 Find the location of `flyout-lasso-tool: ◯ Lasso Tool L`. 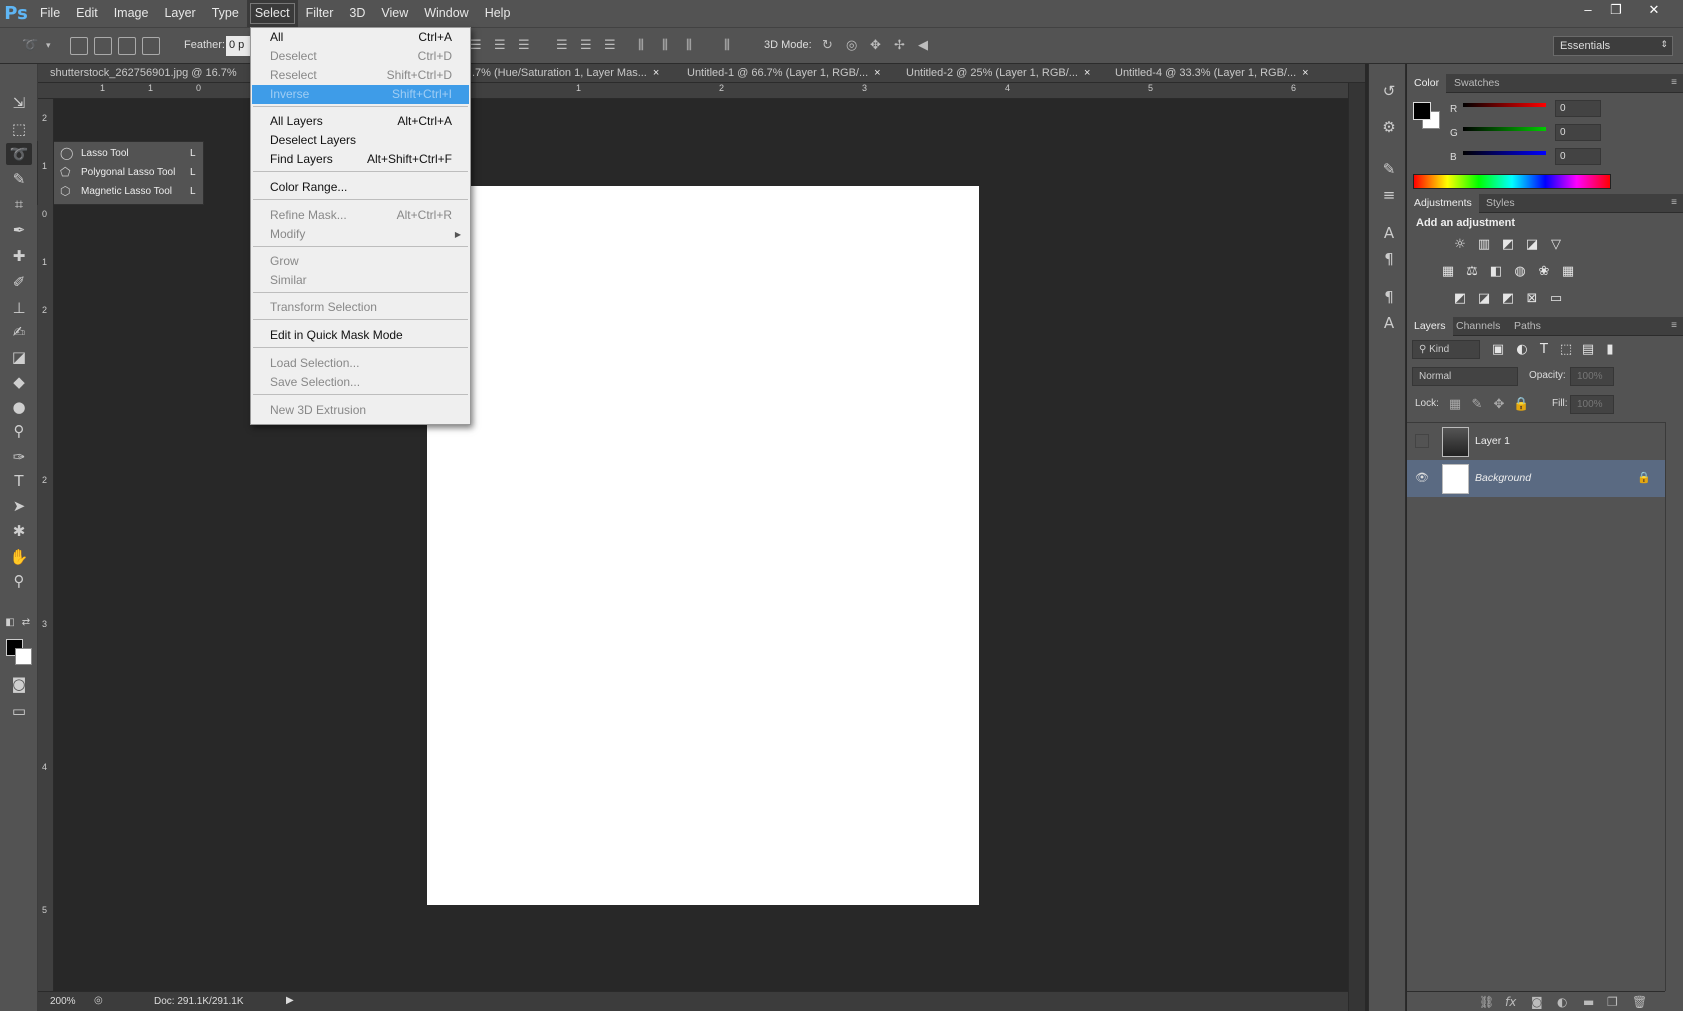

flyout-lasso-tool: ◯ Lasso Tool L is located at coordinates (120, 153).